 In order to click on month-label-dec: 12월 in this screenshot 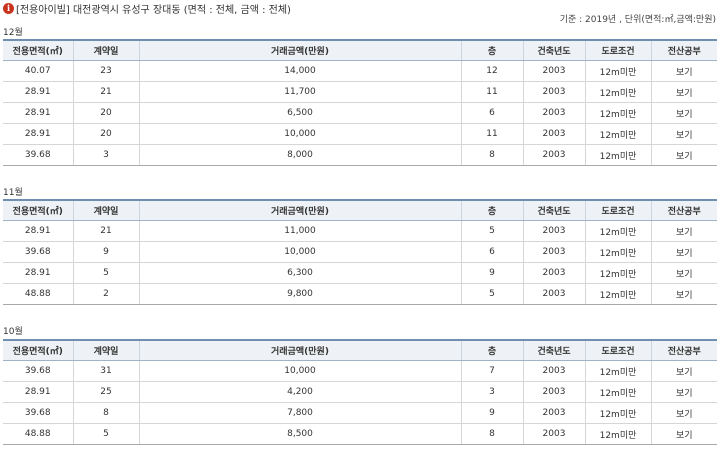, I will do `click(13, 33)`.